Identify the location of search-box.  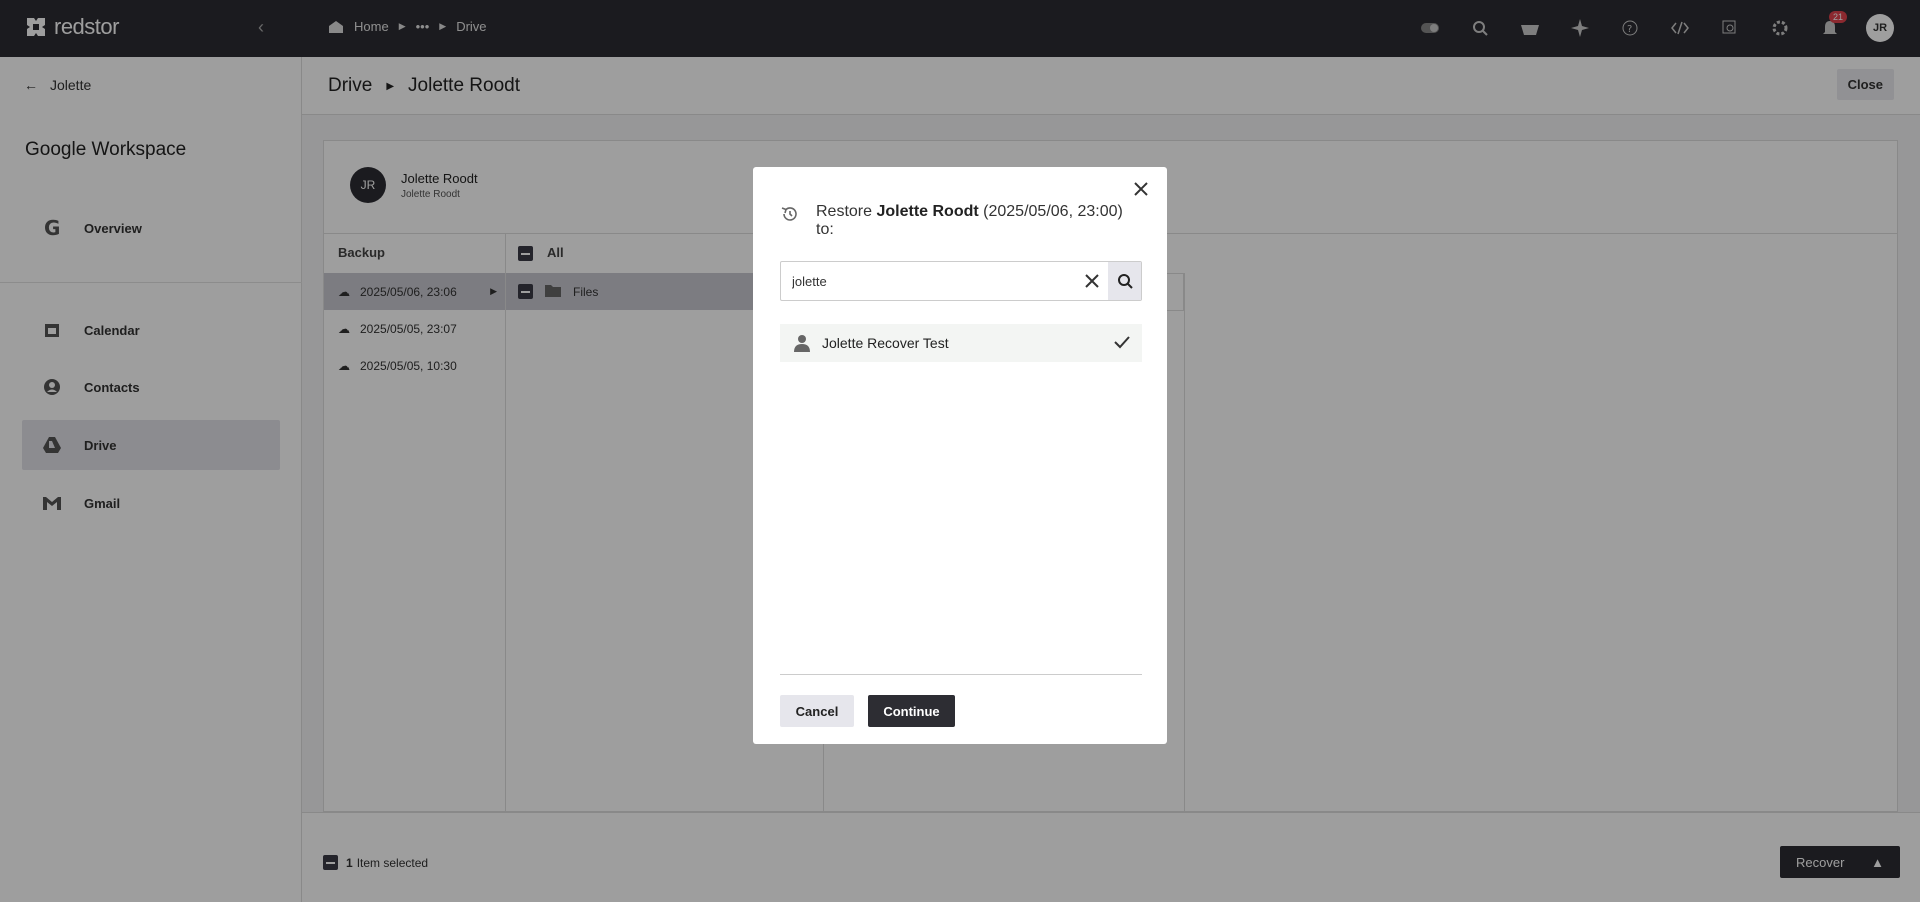
(961, 281).